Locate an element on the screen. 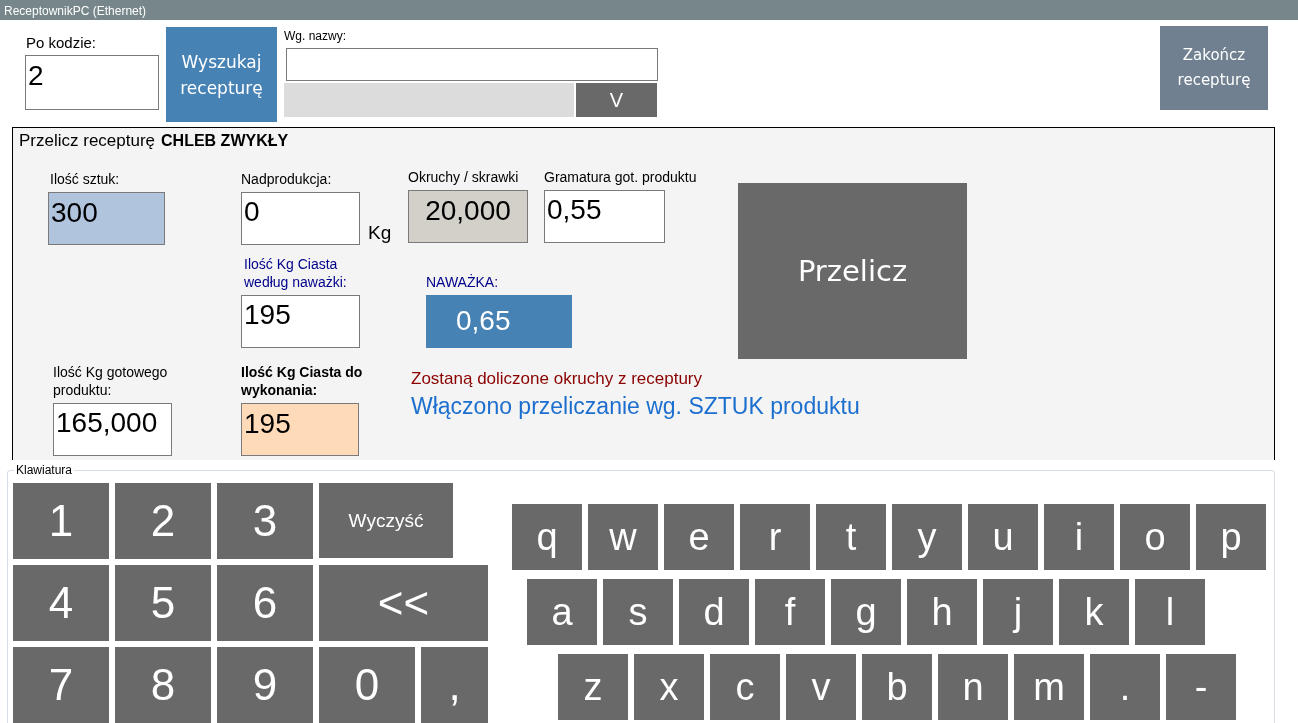 The height and width of the screenshot is (723, 1298). keyboard-key: y is located at coordinates (927, 537).